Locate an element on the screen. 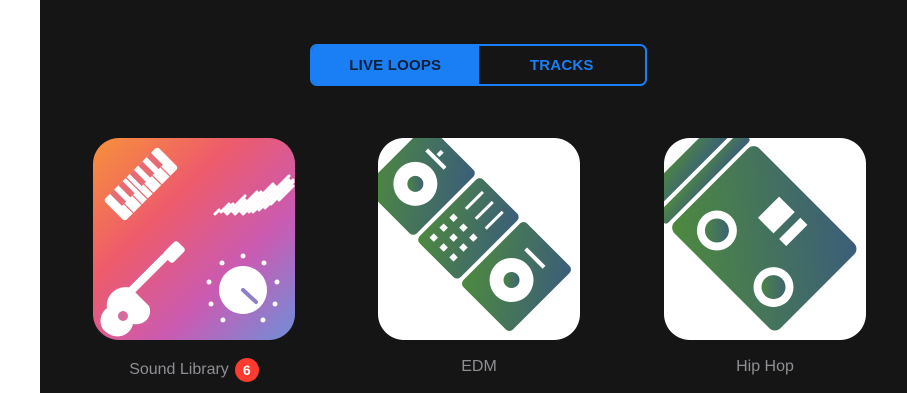  sound-library-title: Sound Library is located at coordinates (179, 369).